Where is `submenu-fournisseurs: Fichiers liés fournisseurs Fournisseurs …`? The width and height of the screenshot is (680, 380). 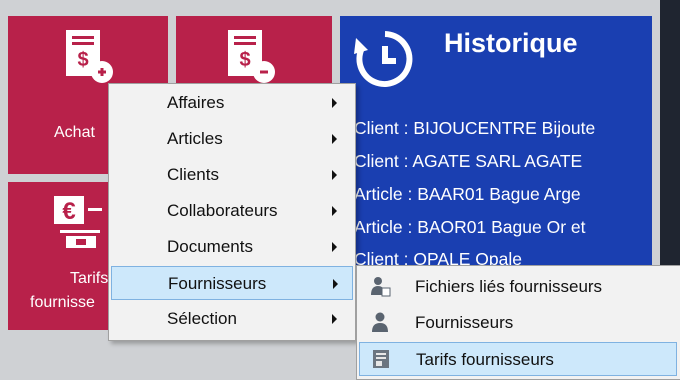
submenu-fournisseurs: Fichiers liés fournisseurs Fournisseurs … is located at coordinates (518, 322).